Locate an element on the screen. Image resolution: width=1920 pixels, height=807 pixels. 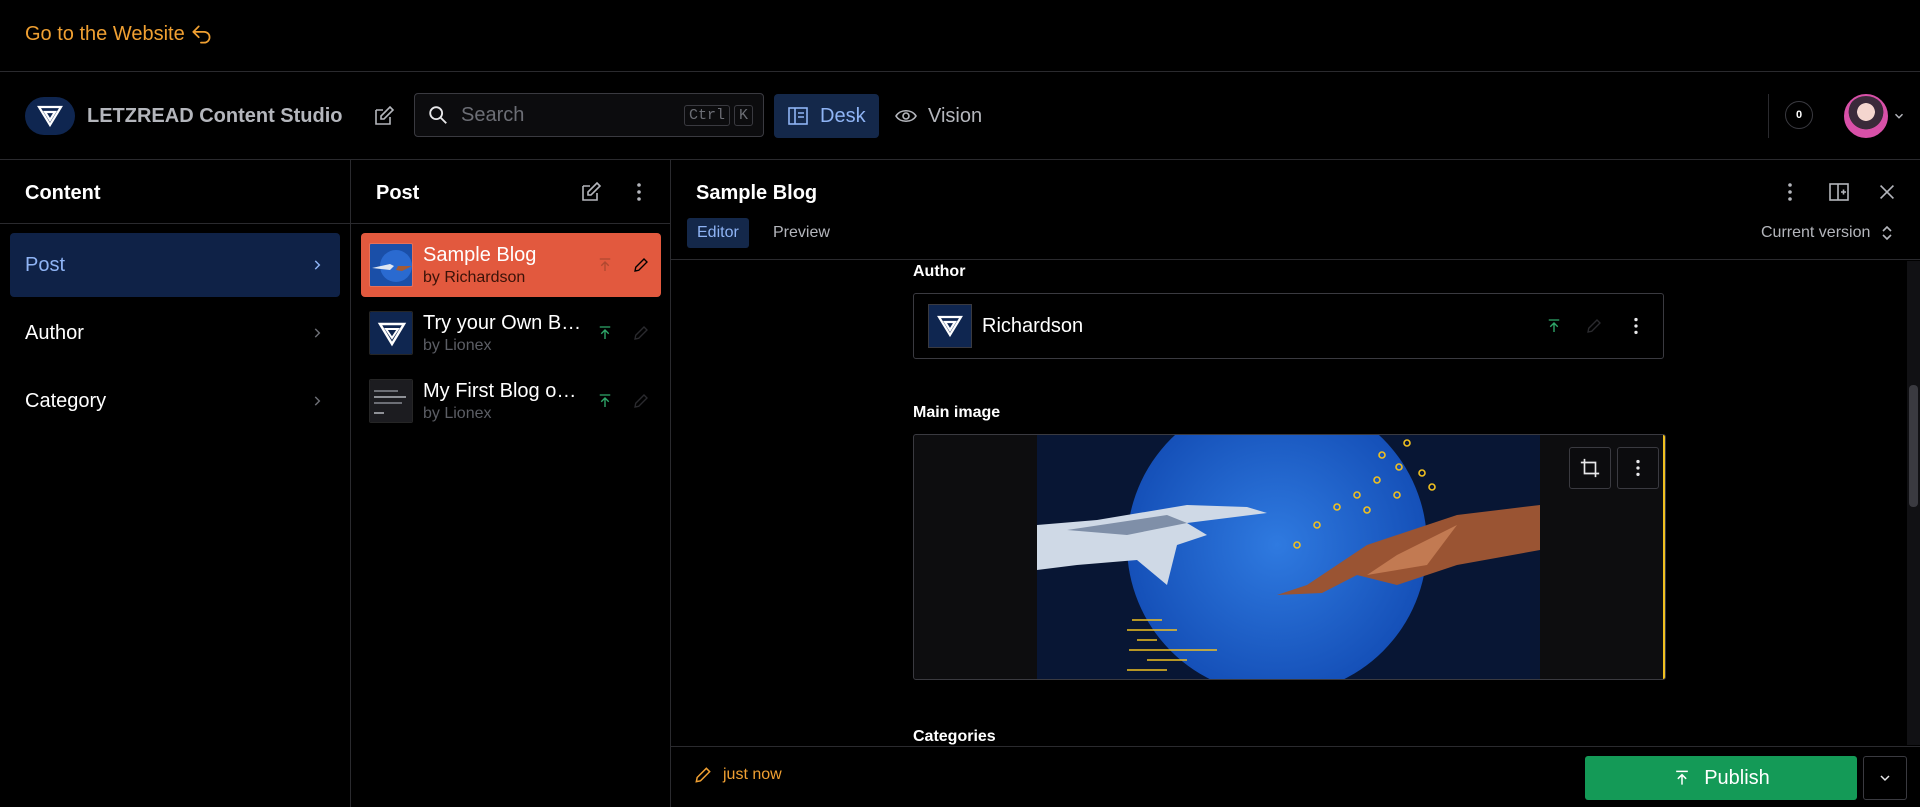
go-to-website-label: Go to the Website is located at coordinates (105, 33).